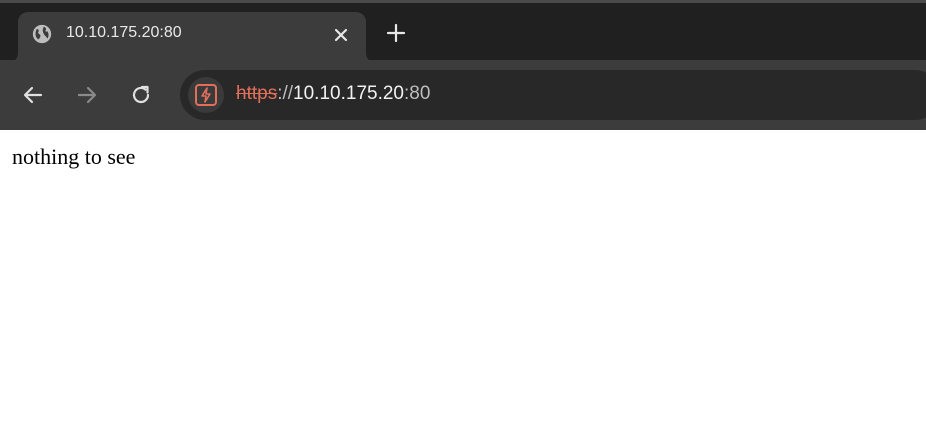  Describe the element at coordinates (396, 33) in the screenshot. I see `plus-icon` at that location.